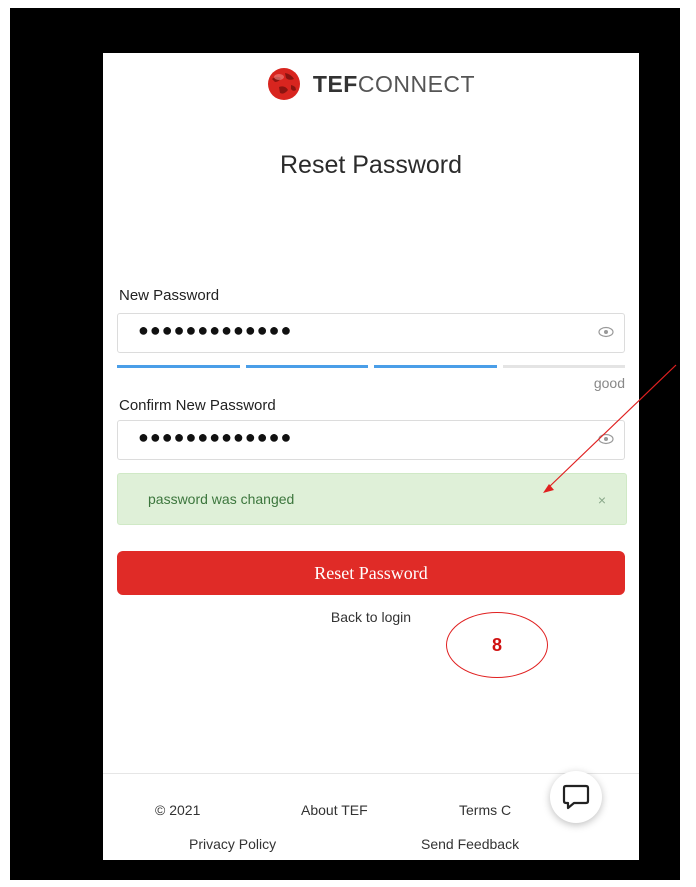 This screenshot has width=696, height=887. What do you see at coordinates (215, 330) in the screenshot?
I see `new-password-value: ●●●●●●●●●●●●●` at bounding box center [215, 330].